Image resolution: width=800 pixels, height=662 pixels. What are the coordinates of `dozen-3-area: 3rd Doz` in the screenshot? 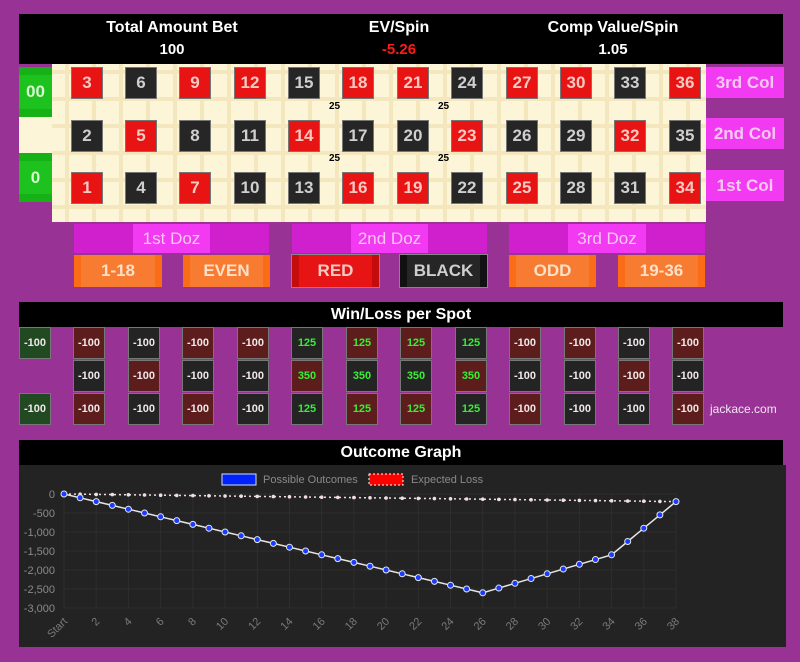 It's located at (607, 238).